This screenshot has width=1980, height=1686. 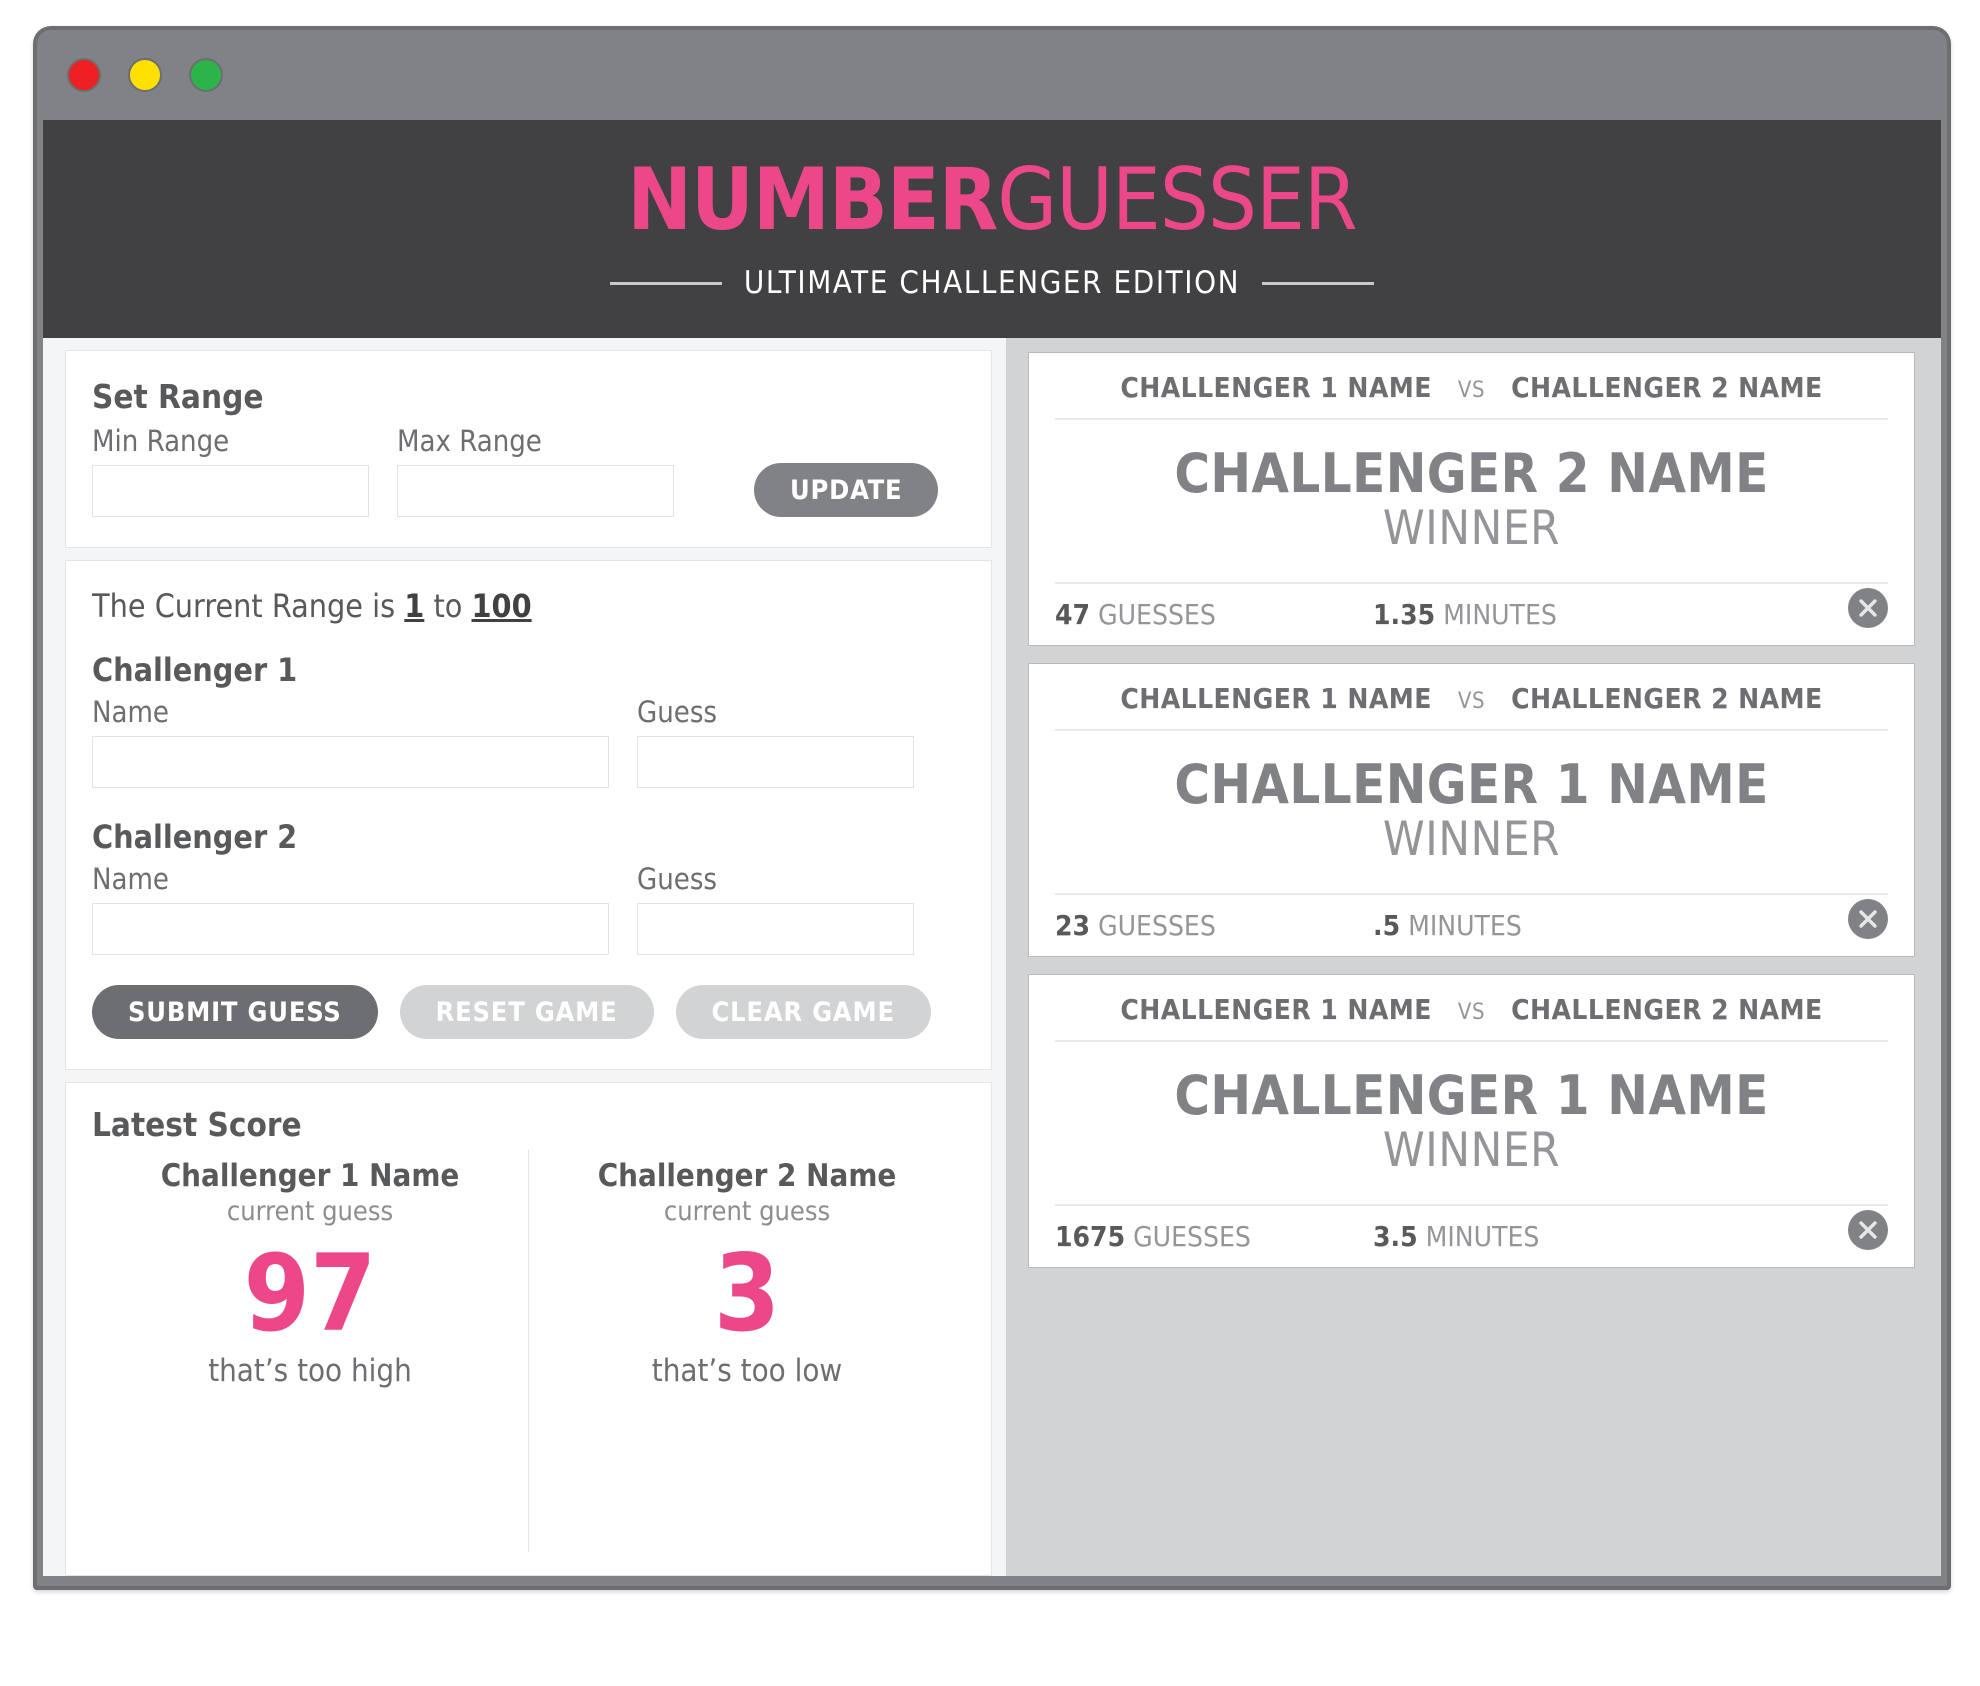 I want to click on score-challenger-2-caption: current guess, so click(x=747, y=1211).